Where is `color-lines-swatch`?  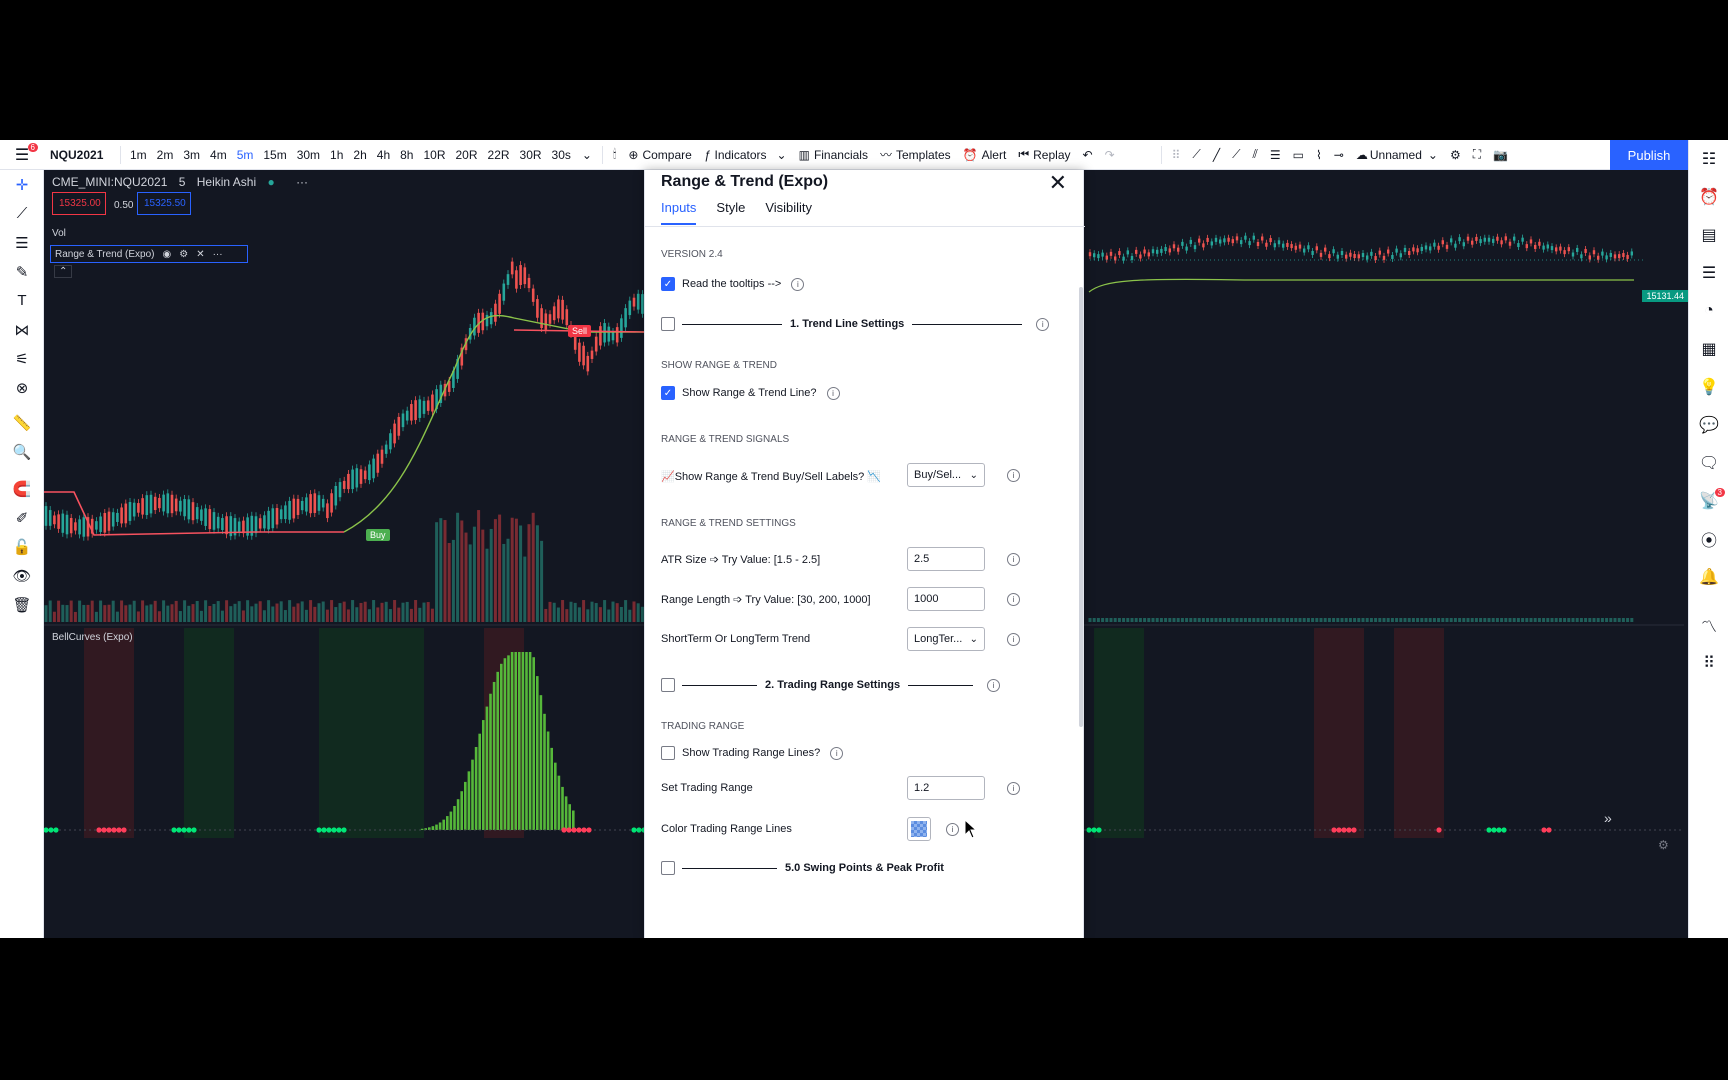
color-lines-swatch is located at coordinates (919, 829).